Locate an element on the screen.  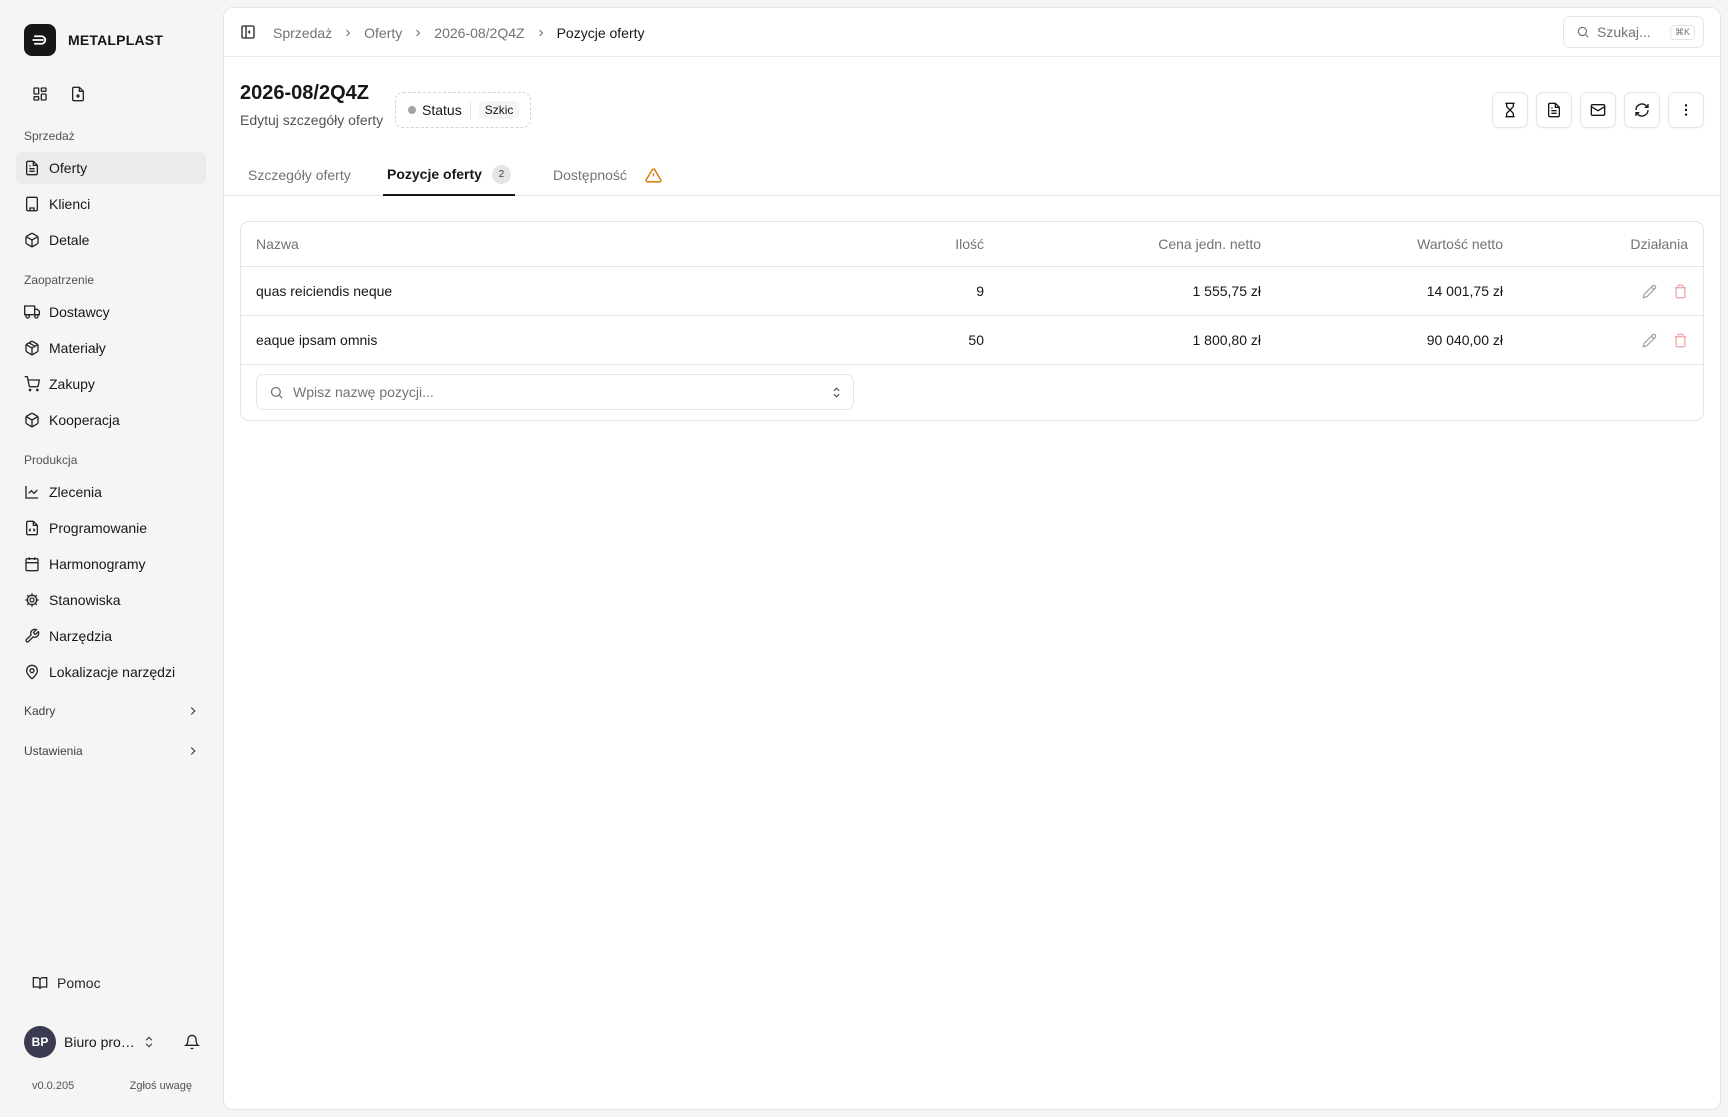
sidebar-item-detale: Detale is located at coordinates (111, 240).